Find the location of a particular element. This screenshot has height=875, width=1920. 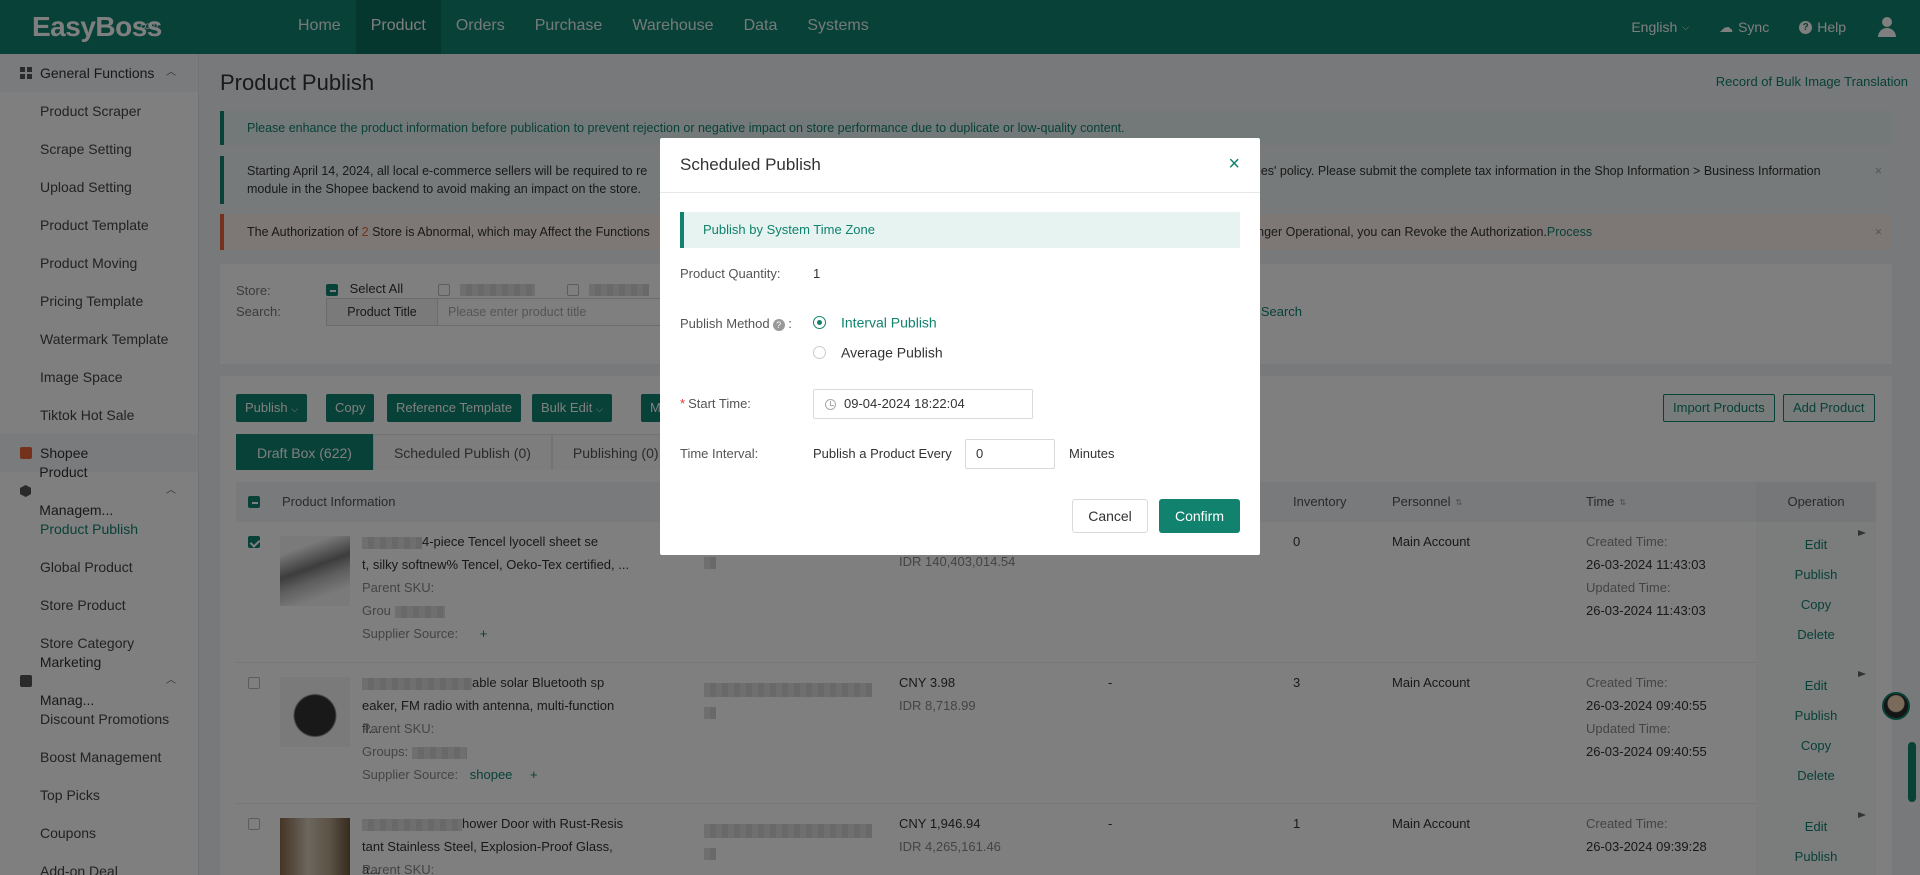

radio-interval-publish: Interval Publish is located at coordinates (875, 322).